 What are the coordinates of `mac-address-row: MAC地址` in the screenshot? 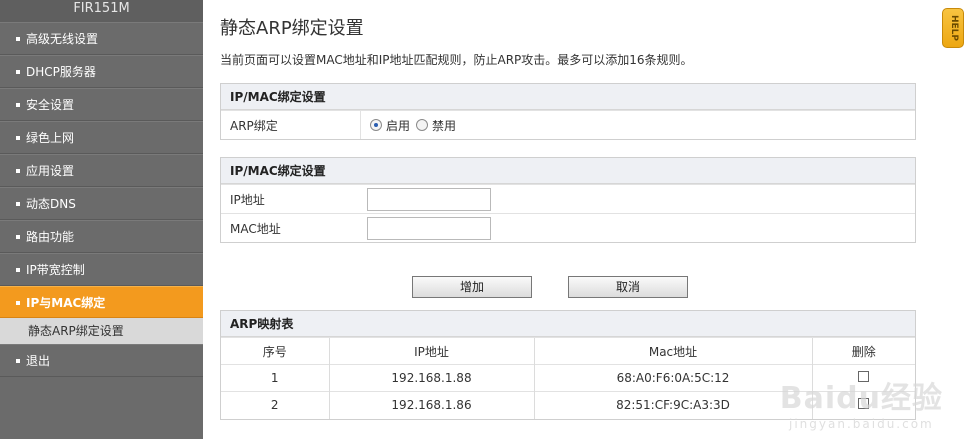 It's located at (568, 227).